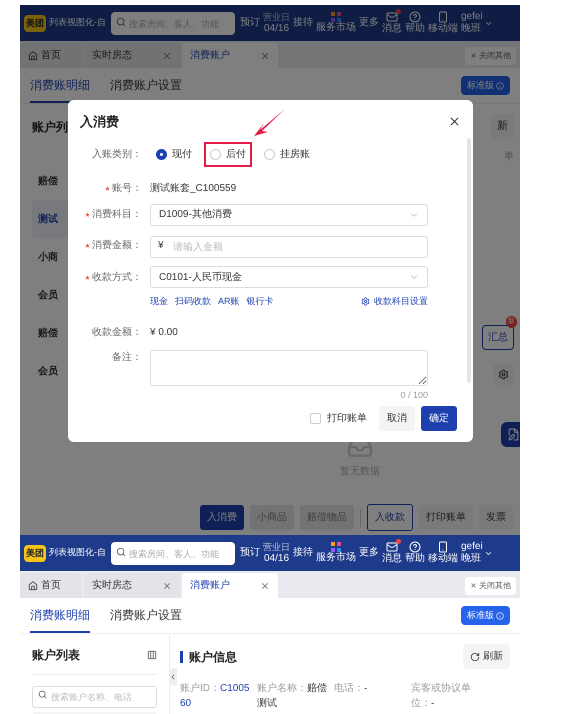  I want to click on section-title: 账户信息, so click(208, 656).